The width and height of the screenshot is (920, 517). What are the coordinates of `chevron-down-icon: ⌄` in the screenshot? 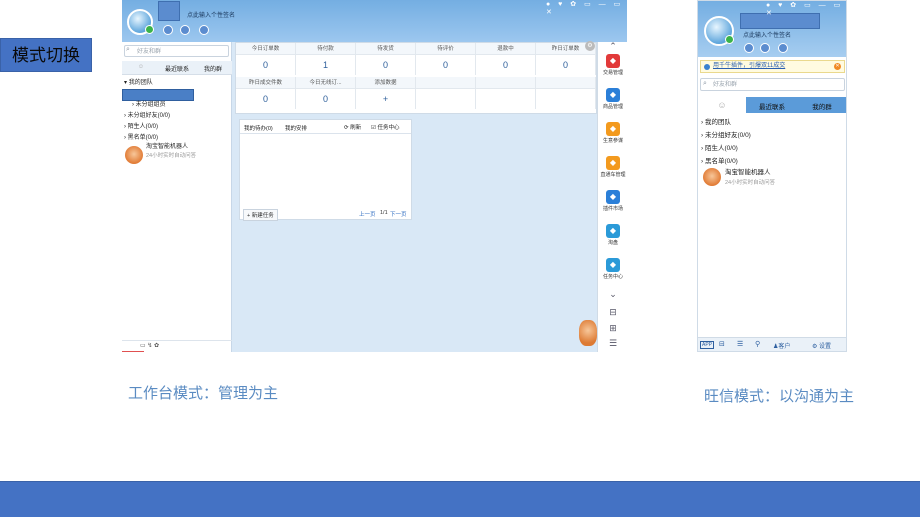 It's located at (612, 294).